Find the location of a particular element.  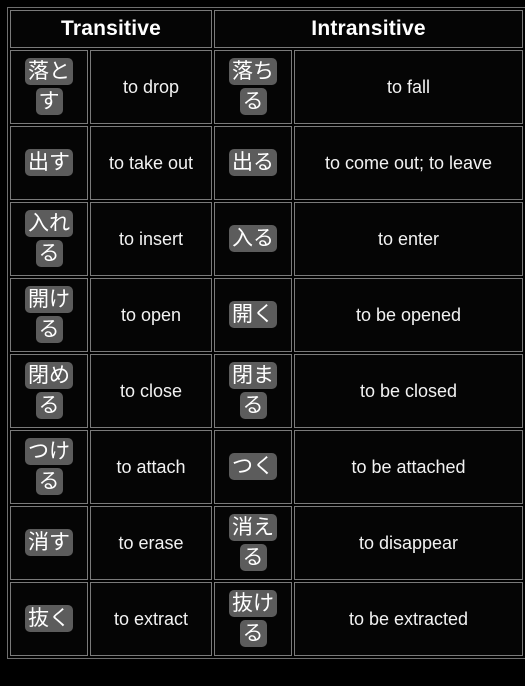

japanese-word-highlight: つける is located at coordinates (49, 466).